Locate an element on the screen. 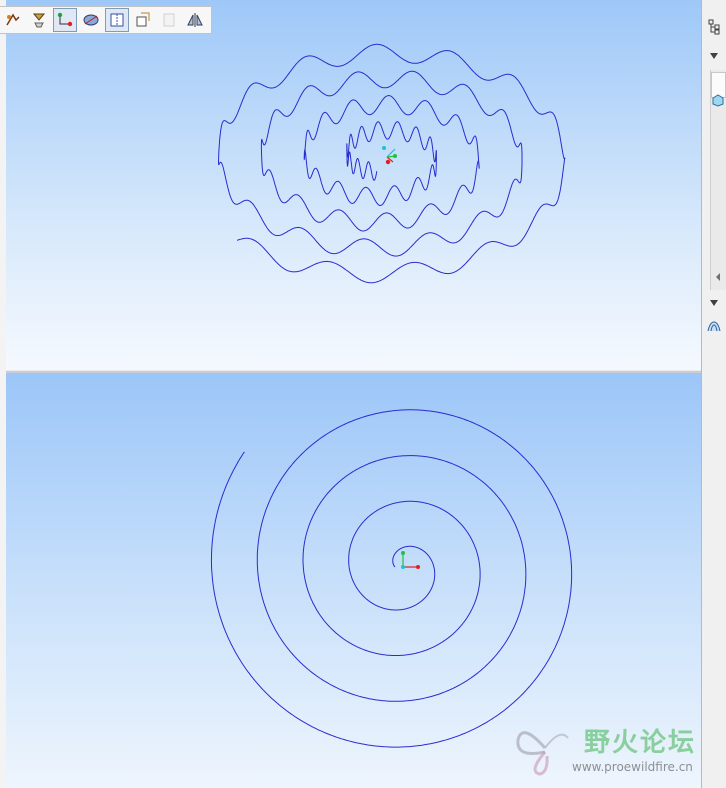 This screenshot has width=726, height=788. mirror-icon is located at coordinates (195, 20).